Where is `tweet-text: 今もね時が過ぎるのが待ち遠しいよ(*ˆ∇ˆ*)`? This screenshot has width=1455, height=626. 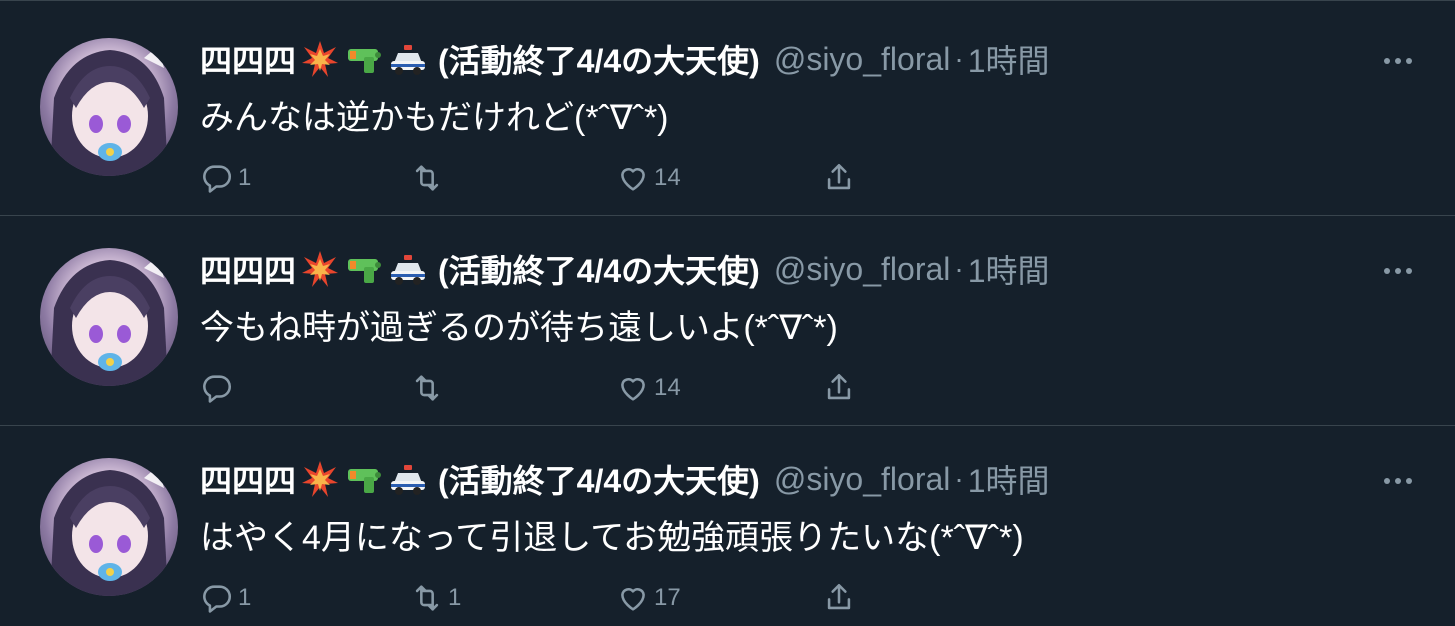
tweet-text: 今もね時が過ぎるのが待ち遠しいよ(*ˆ∇ˆ*) is located at coordinates (519, 328).